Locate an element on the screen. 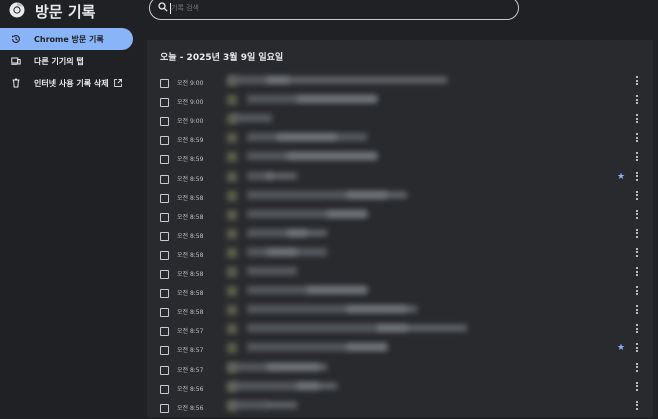 The width and height of the screenshot is (658, 419). sidebar-item-label: 인터넷 사용 기록 삭제 is located at coordinates (71, 83).